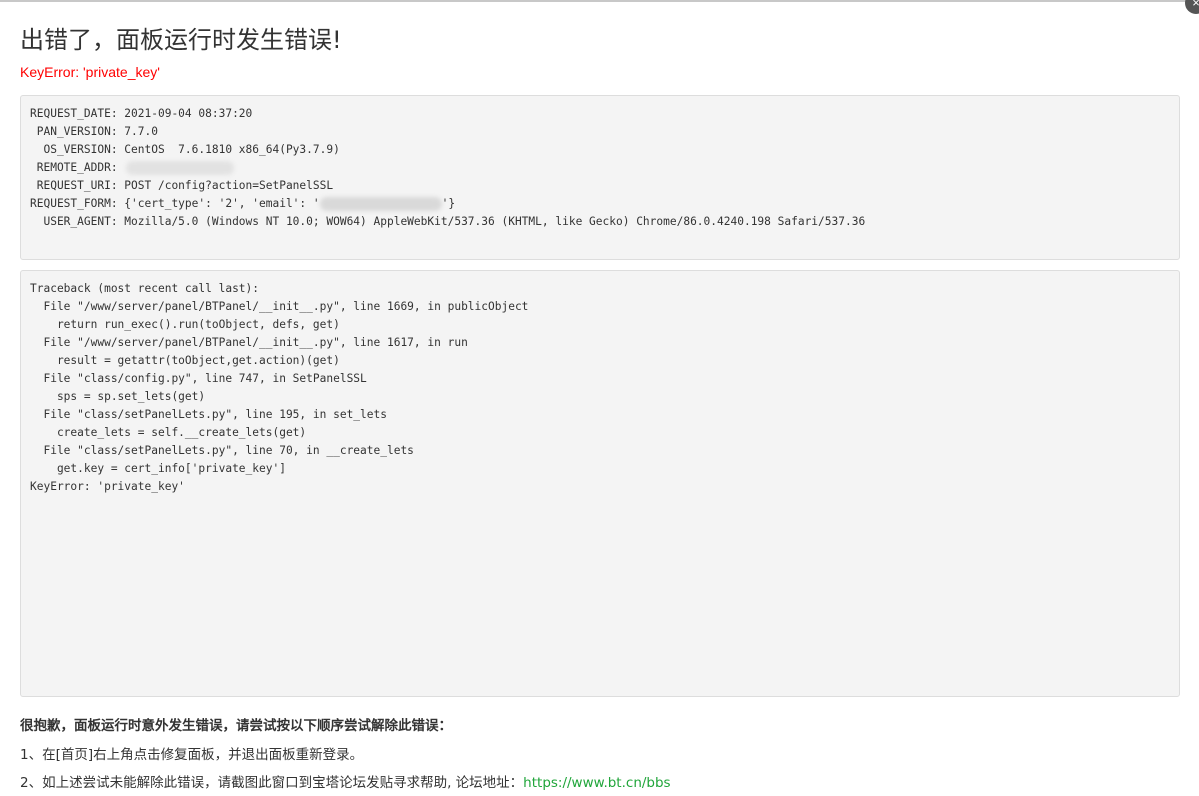 The image size is (1199, 796). Describe the element at coordinates (236, 726) in the screenshot. I see `help-title: 很抱歉，面板运行时意外发生错误，请尝试按以下顺序尝试解除此错误：` at that location.